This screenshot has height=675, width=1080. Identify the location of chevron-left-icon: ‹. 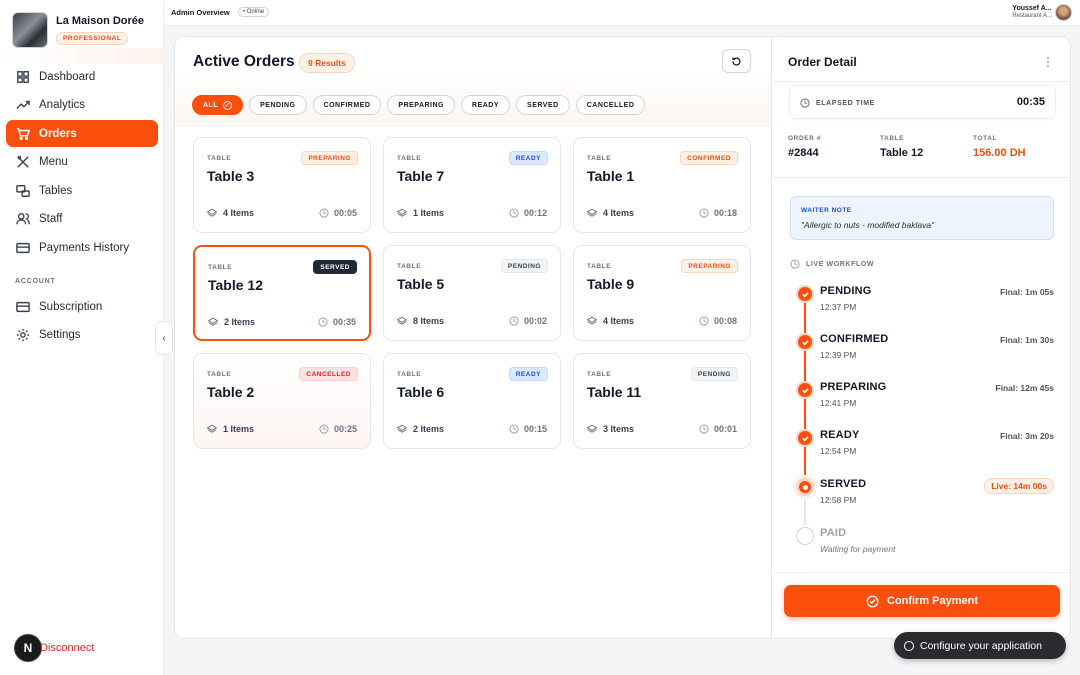
(164, 338).